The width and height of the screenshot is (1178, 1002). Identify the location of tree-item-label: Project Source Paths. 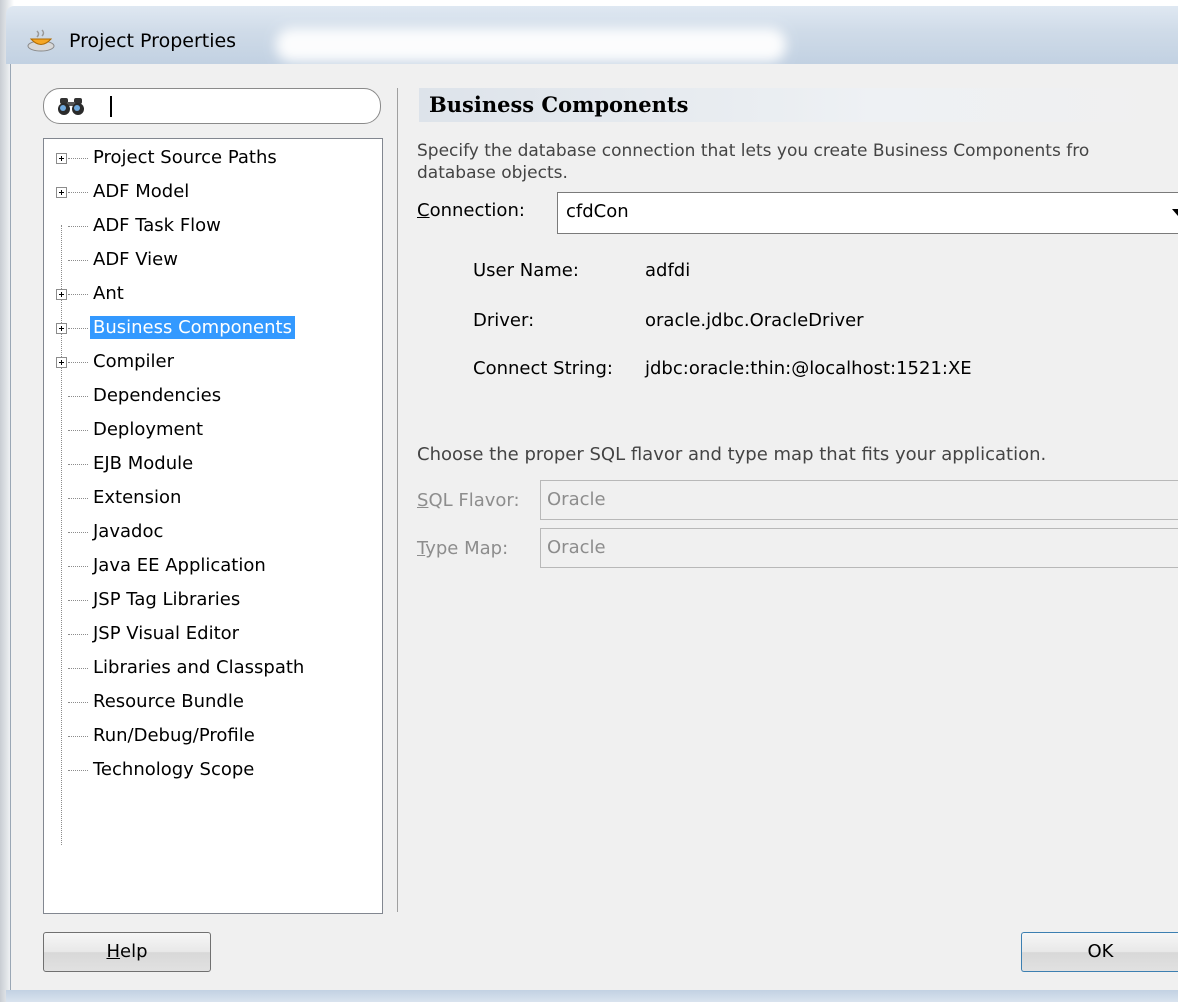
(185, 157).